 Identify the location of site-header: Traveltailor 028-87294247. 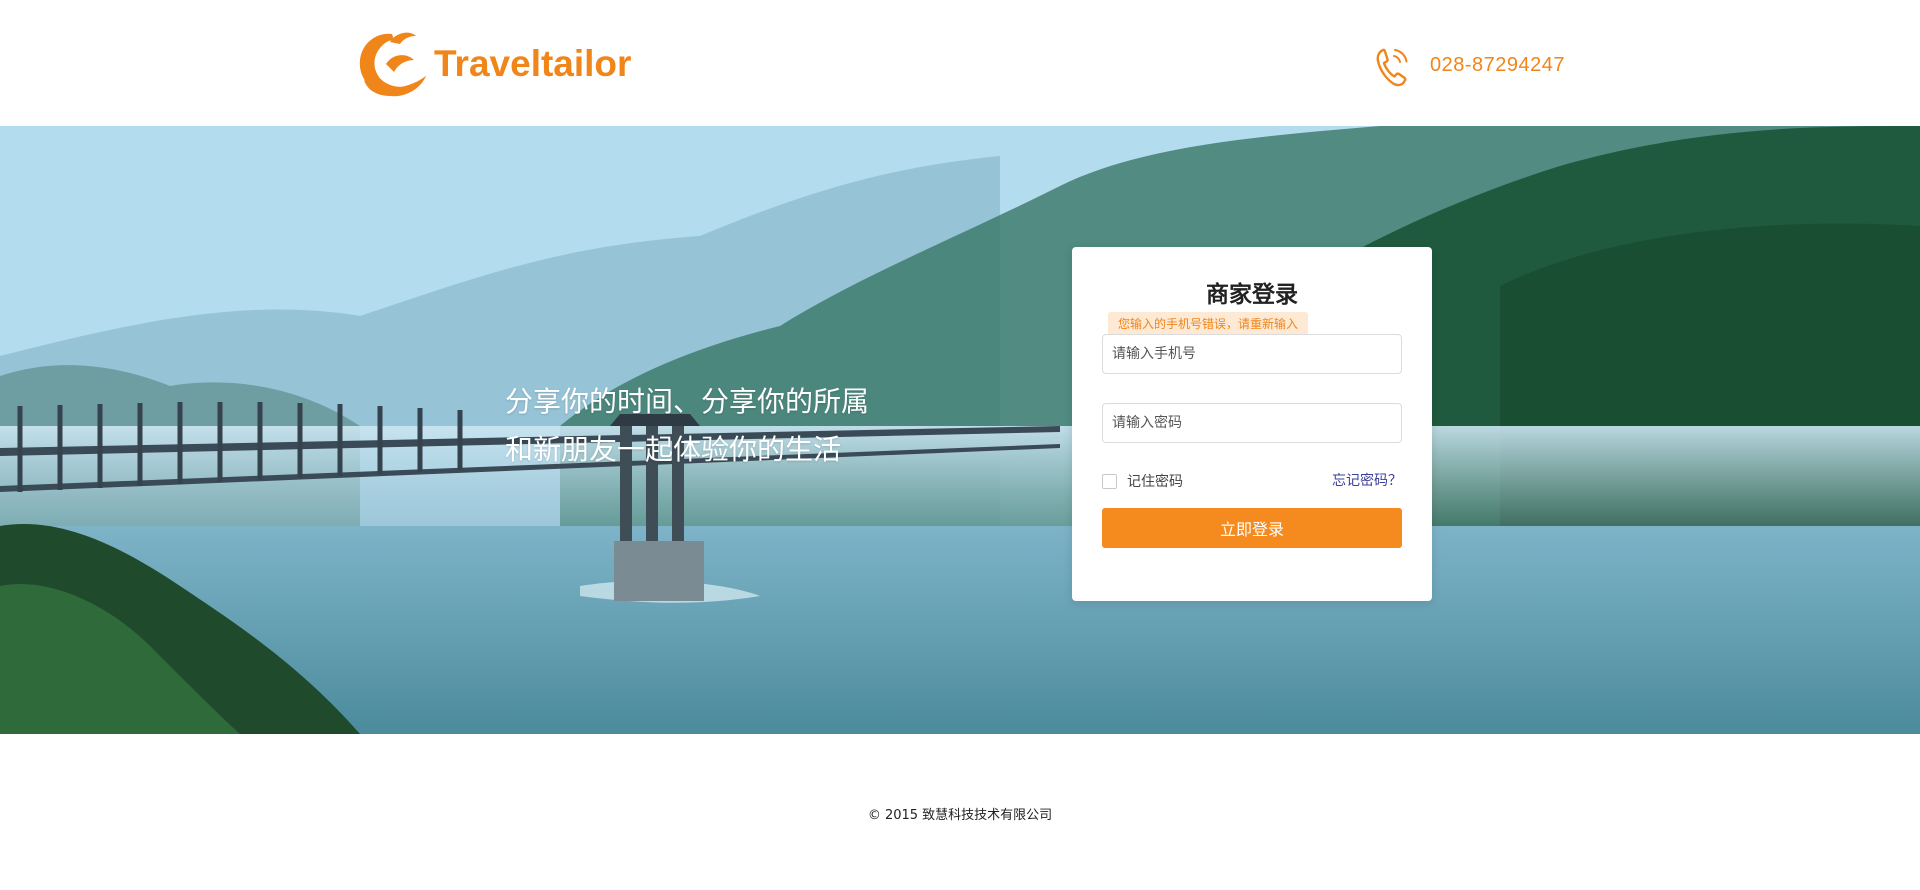
(960, 63).